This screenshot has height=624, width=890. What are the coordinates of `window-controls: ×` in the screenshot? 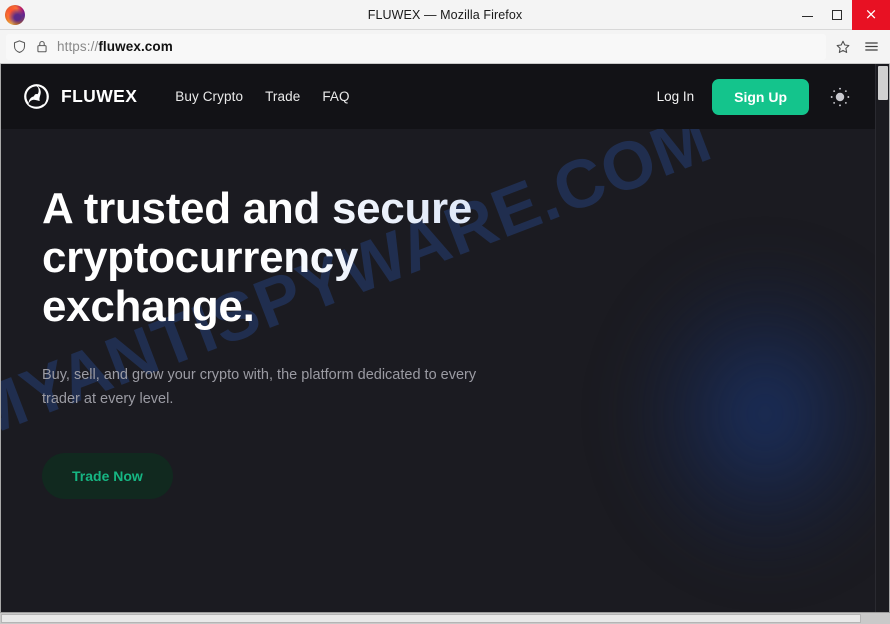 It's located at (841, 15).